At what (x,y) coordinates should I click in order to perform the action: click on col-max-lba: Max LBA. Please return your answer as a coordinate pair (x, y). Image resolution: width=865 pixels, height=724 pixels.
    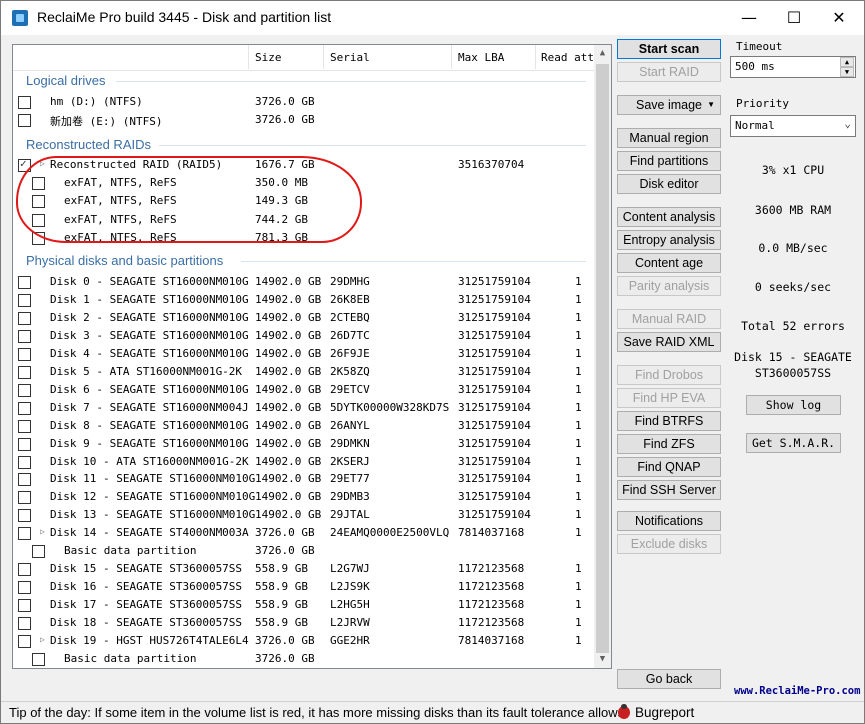
    Looking at the image, I should click on (481, 57).